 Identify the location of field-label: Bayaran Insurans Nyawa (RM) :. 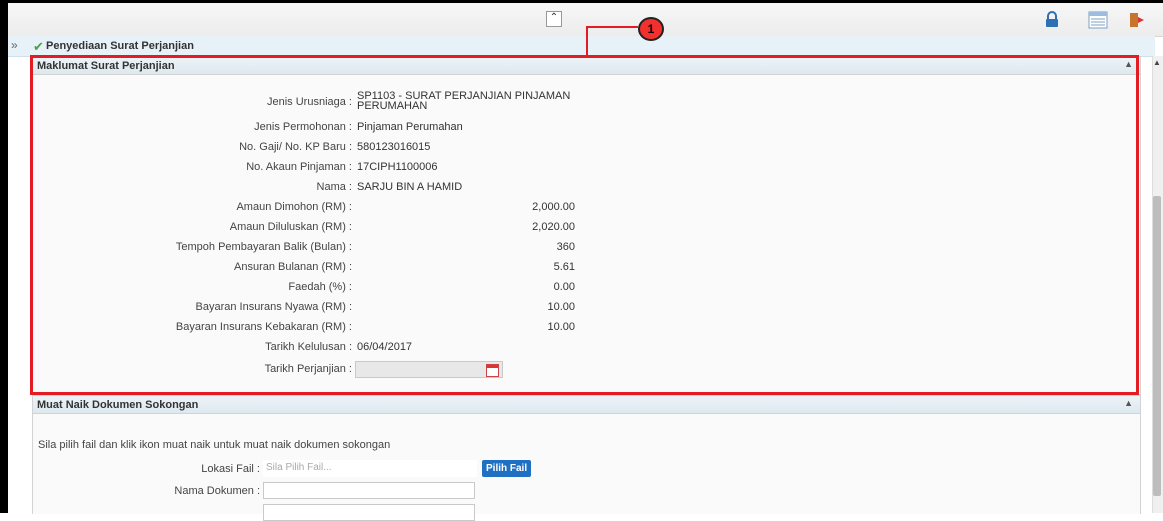
(274, 307).